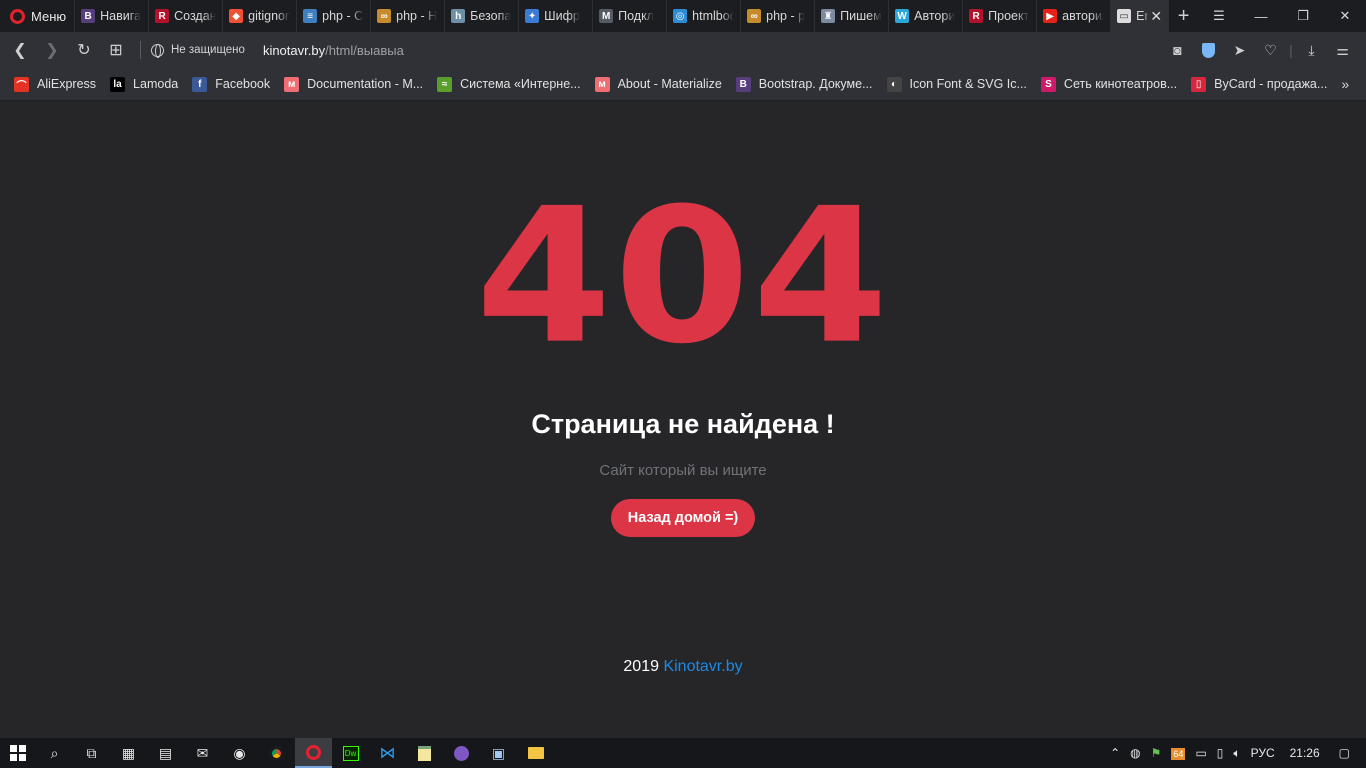 The image size is (1366, 768). I want to click on address-bar-actions: ◙ ➤ ♡ | ⤓ ⚌, so click(1264, 50).